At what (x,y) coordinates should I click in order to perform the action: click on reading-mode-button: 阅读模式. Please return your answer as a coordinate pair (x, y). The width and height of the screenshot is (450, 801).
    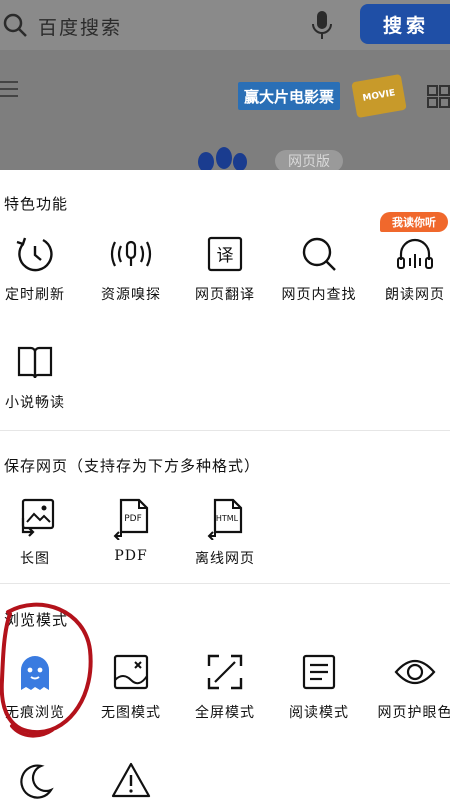
    Looking at the image, I should click on (319, 686).